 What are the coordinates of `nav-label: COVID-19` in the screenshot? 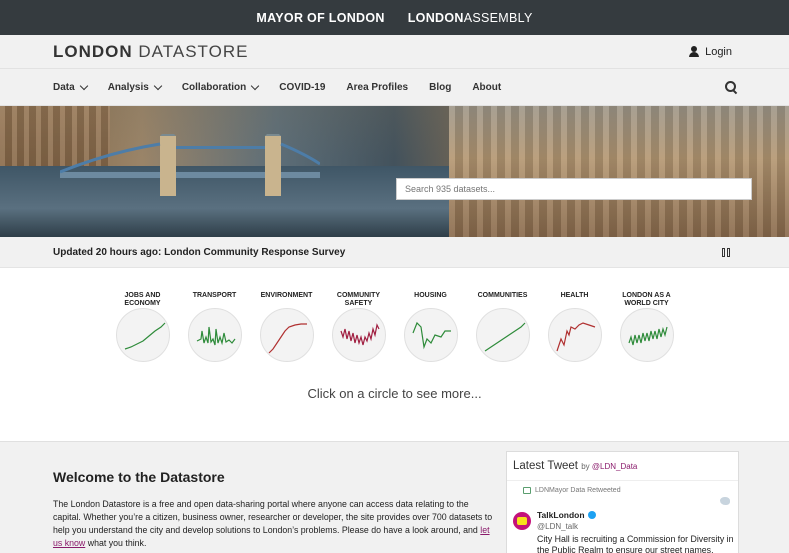 It's located at (302, 87).